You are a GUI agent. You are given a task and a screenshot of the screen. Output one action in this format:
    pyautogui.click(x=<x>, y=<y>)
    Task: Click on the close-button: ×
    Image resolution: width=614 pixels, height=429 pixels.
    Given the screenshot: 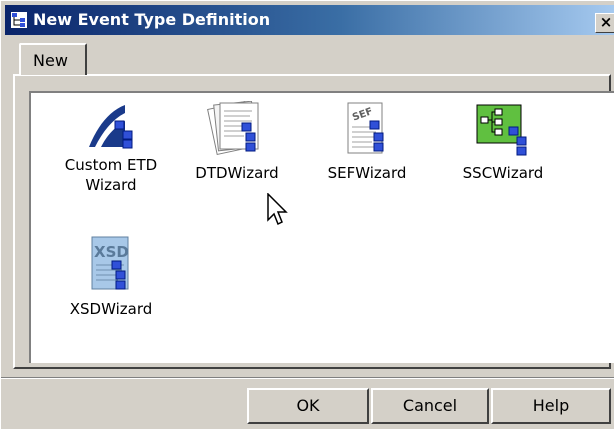 What is the action you would take?
    pyautogui.click(x=604, y=23)
    